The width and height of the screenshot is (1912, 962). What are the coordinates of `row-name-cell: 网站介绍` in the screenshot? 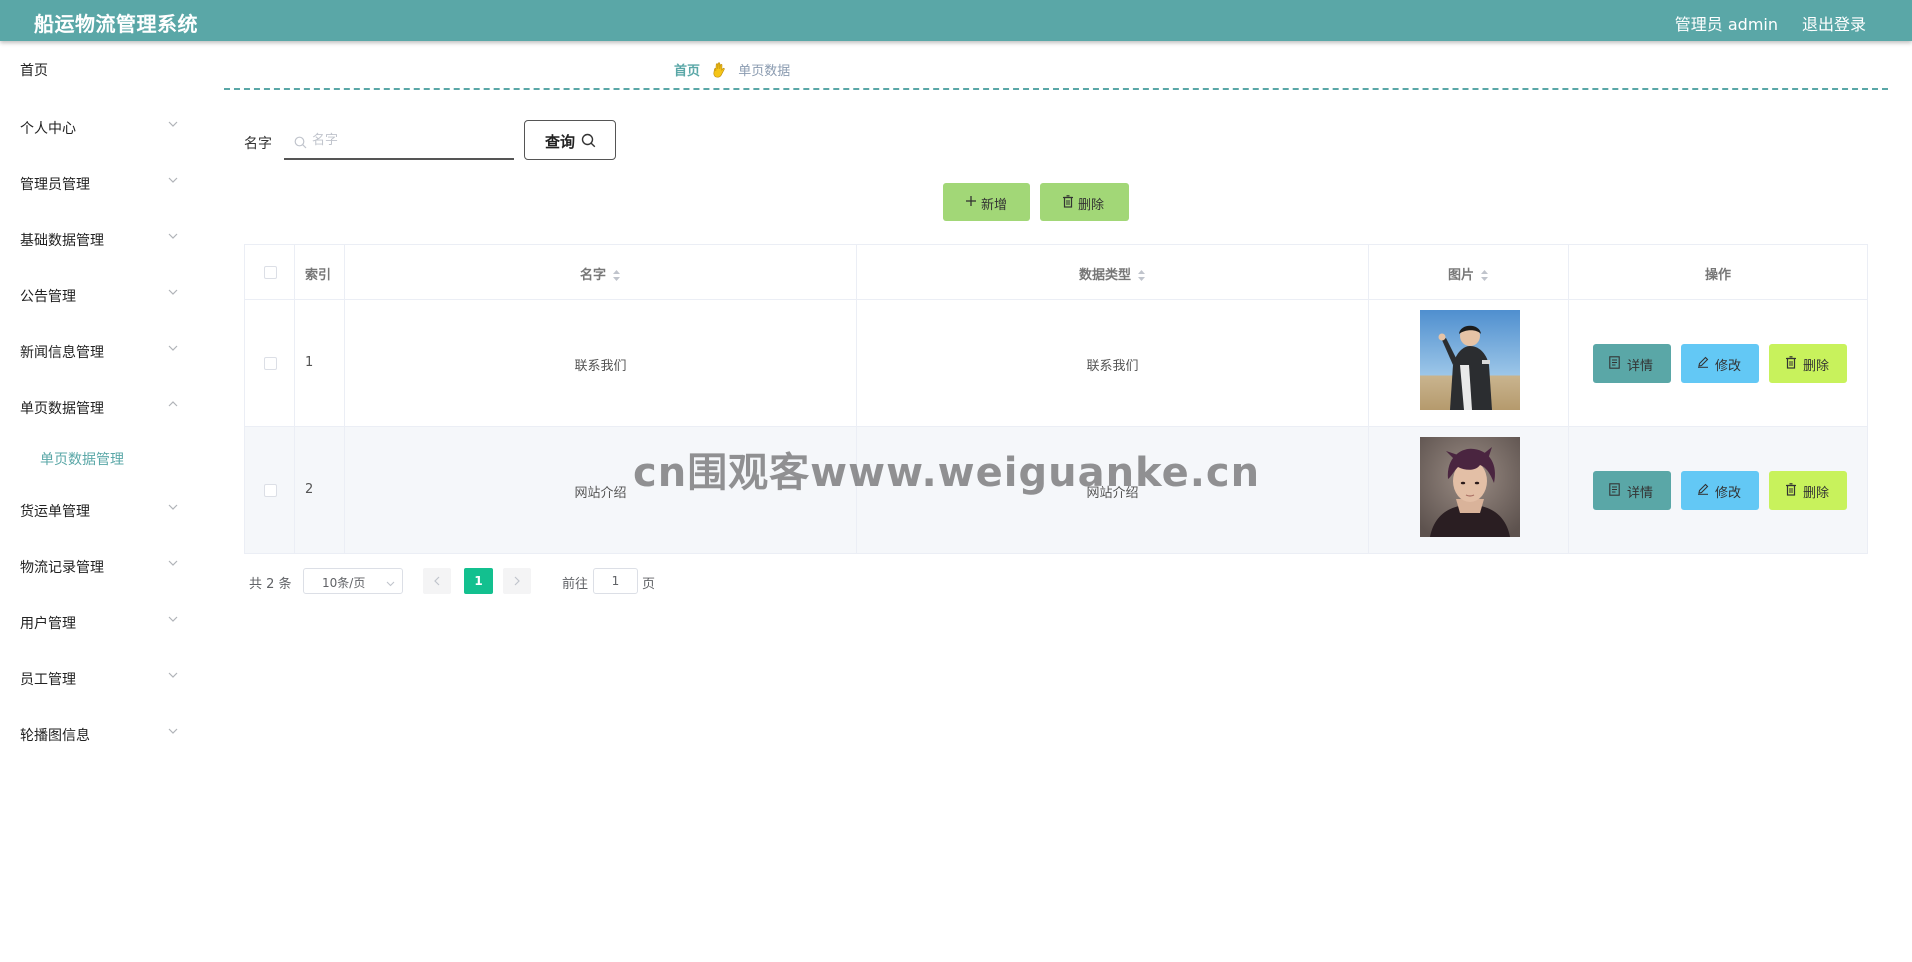 It's located at (601, 490).